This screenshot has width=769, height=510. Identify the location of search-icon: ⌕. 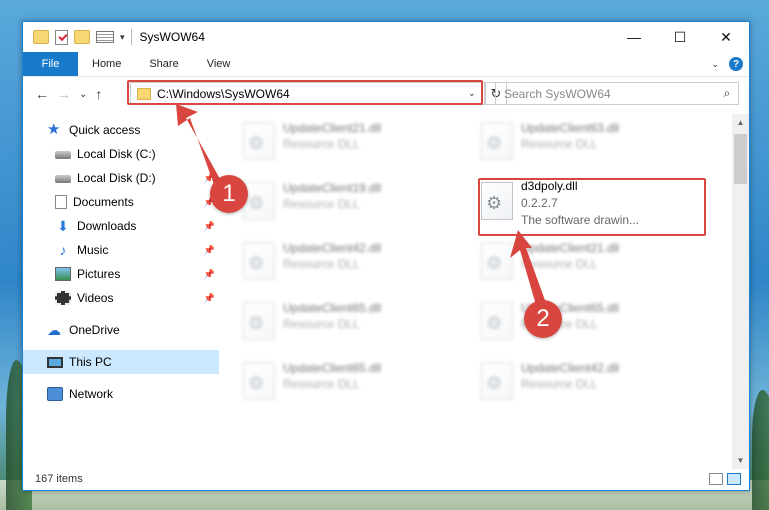
(727, 93).